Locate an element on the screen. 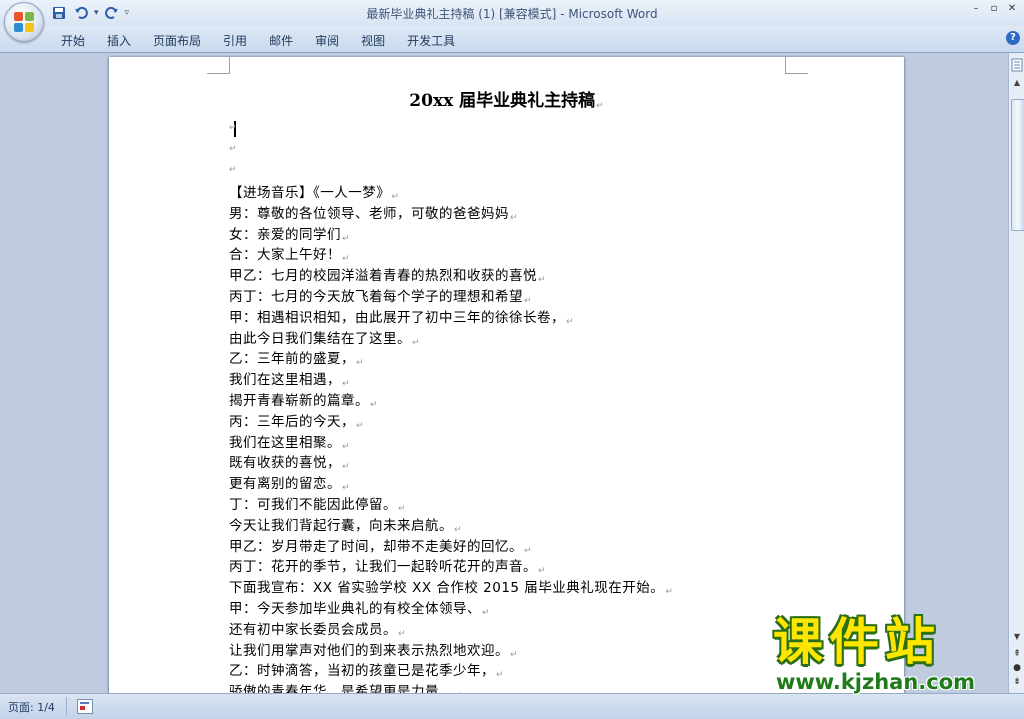  document-line: 丙丁：花开的季节，让我们一起聆听花开的声音。↵ is located at coordinates (549, 567).